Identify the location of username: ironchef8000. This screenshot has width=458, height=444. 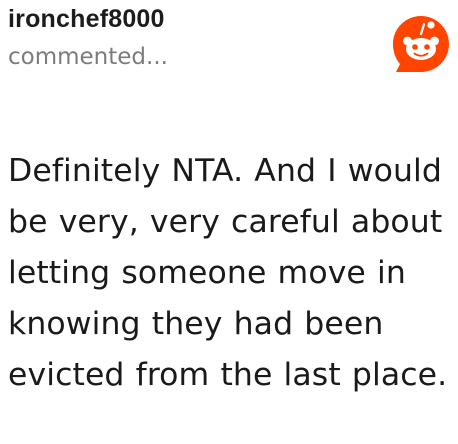
(193, 19).